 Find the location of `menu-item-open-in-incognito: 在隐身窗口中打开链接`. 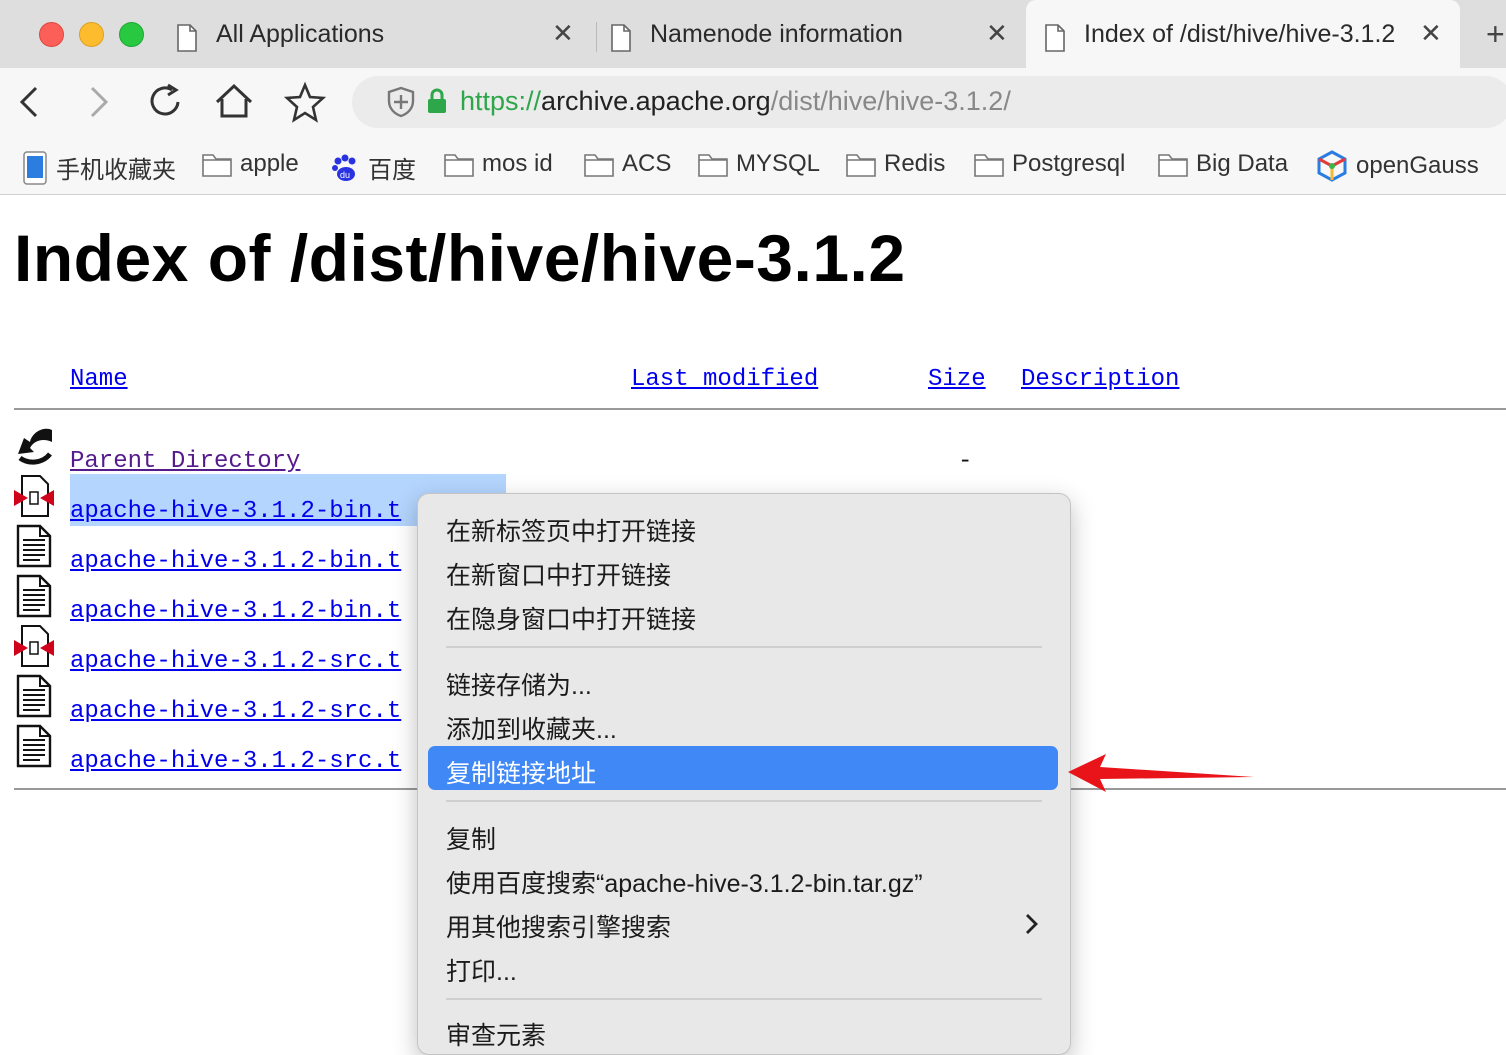

menu-item-open-in-incognito: 在隐身窗口中打开链接 is located at coordinates (571, 618).